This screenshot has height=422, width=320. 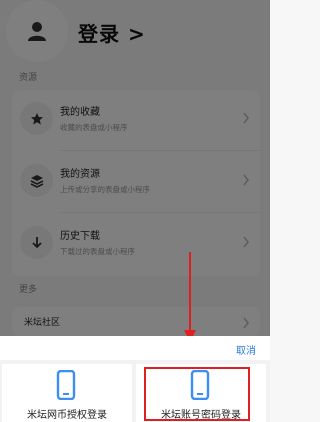 What do you see at coordinates (197, 394) in the screenshot?
I see `highlight-box` at bounding box center [197, 394].